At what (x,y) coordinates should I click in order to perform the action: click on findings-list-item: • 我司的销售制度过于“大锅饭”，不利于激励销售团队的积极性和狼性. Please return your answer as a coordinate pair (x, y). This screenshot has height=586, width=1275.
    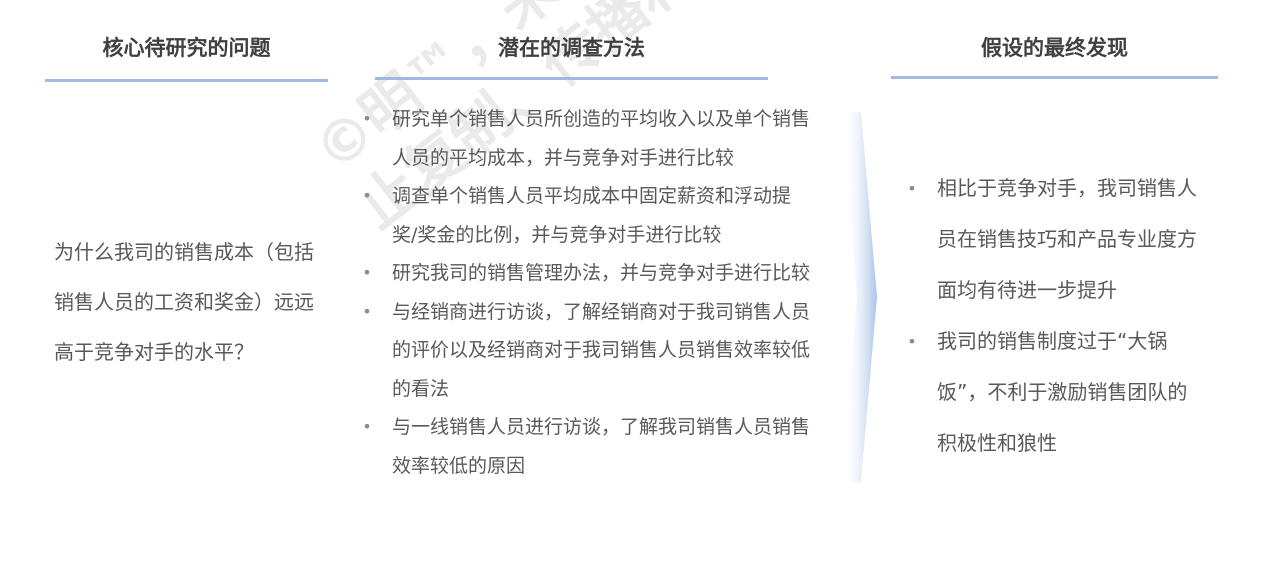
    Looking at the image, I should click on (1055, 392).